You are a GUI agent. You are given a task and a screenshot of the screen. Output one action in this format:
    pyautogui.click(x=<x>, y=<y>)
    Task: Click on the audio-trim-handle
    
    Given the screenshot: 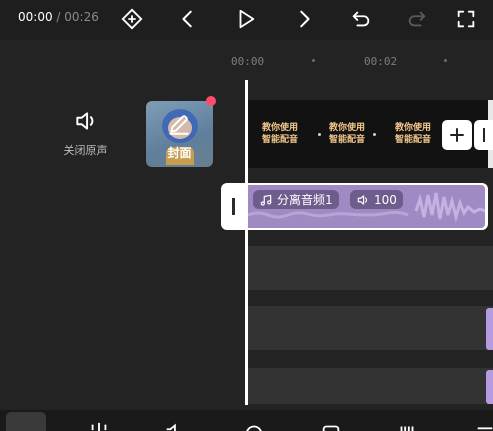 What is the action you would take?
    pyautogui.click(x=233, y=206)
    